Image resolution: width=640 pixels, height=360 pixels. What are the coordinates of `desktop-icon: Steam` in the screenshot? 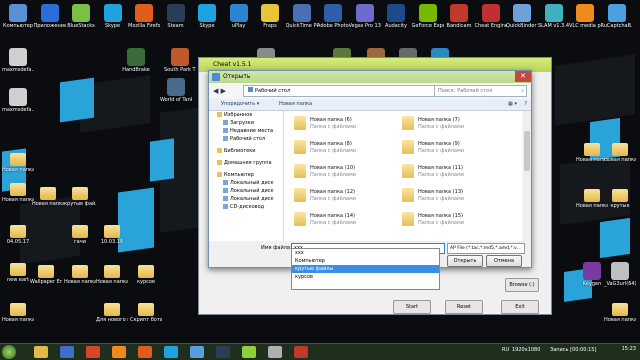 It's located at (176, 16).